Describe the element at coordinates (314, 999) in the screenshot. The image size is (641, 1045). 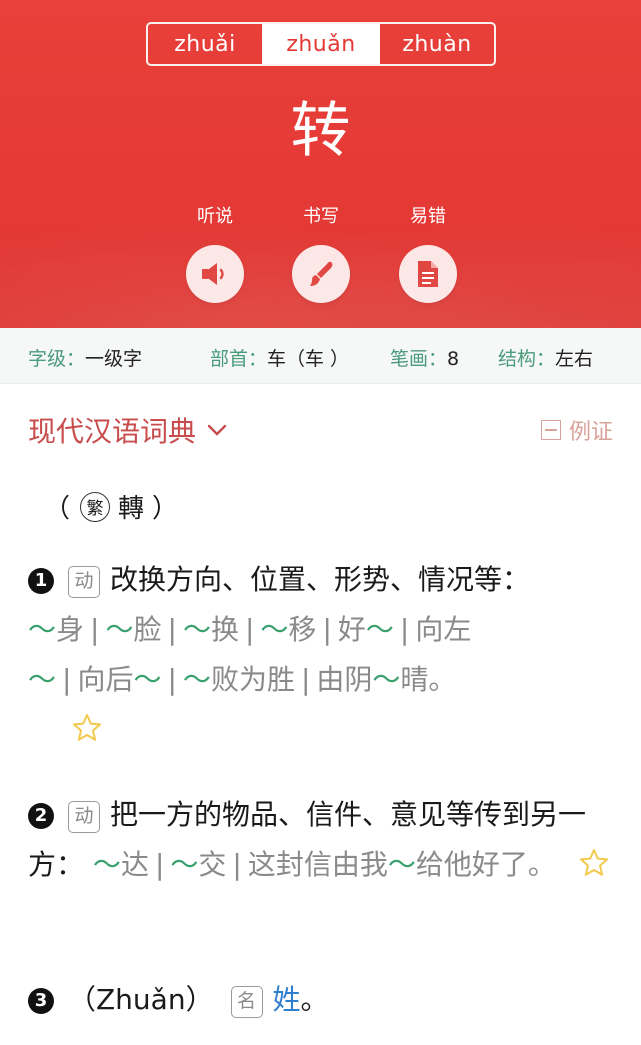
I see `period: 。` at that location.